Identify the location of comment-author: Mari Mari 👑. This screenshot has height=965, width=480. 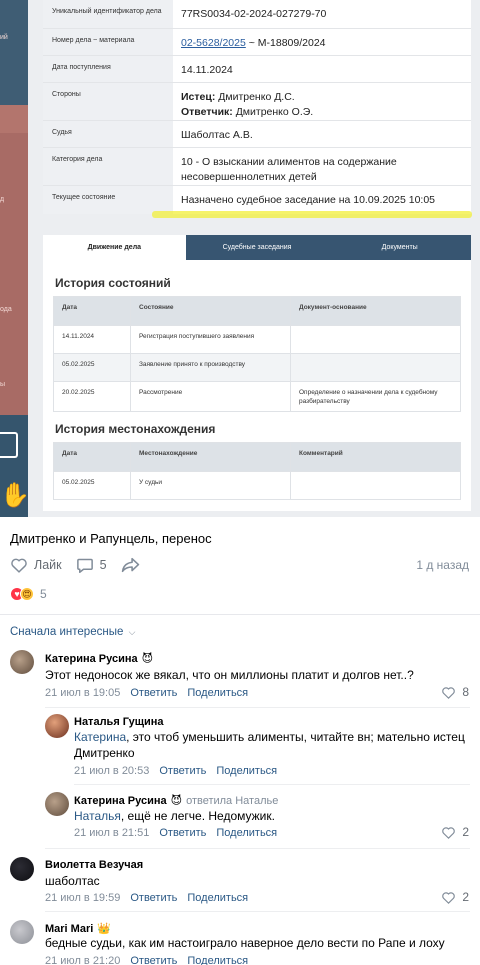
(78, 928).